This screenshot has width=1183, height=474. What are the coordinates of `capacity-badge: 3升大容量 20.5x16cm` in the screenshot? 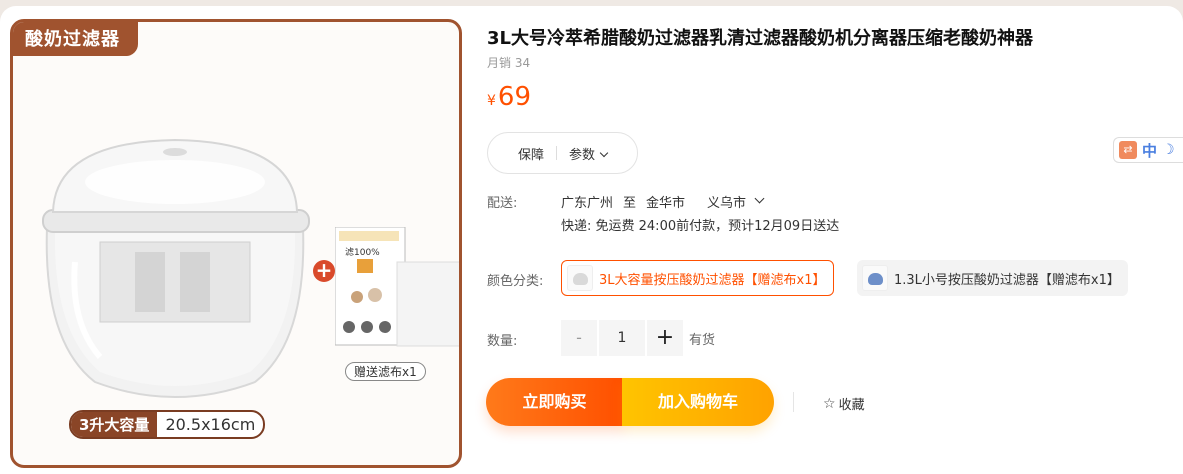 It's located at (167, 424).